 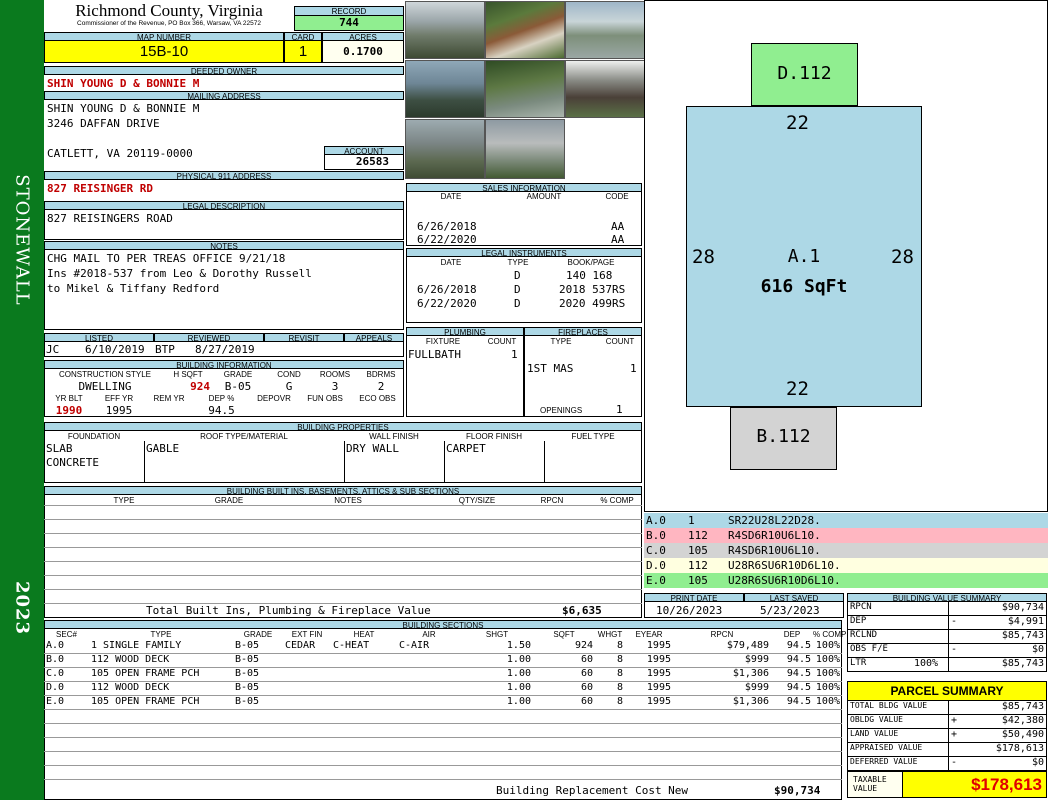 I want to click on instrument-date-3: 6/22/2020, so click(x=447, y=303).